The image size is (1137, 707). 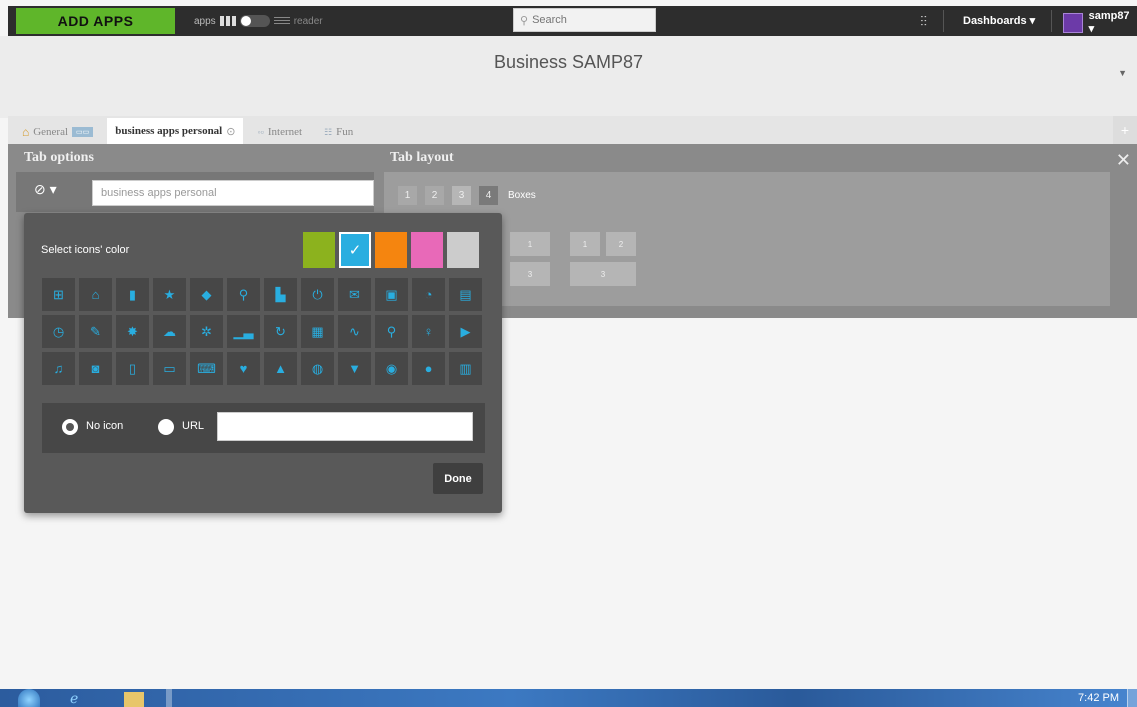 I want to click on tab-label: business apps personal, so click(x=169, y=131).